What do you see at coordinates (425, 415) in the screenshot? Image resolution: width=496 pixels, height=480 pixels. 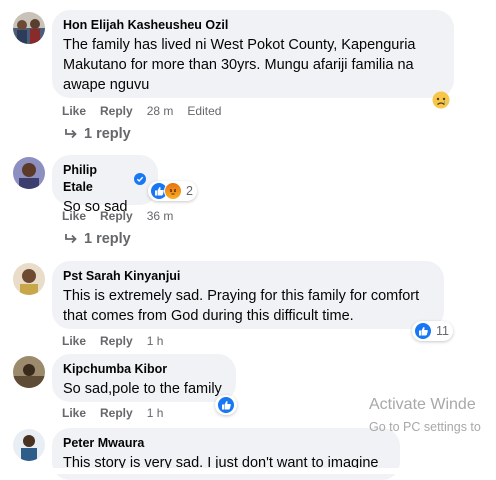 I see `activation-watermark: Activate Winde Go to PC settings to` at bounding box center [425, 415].